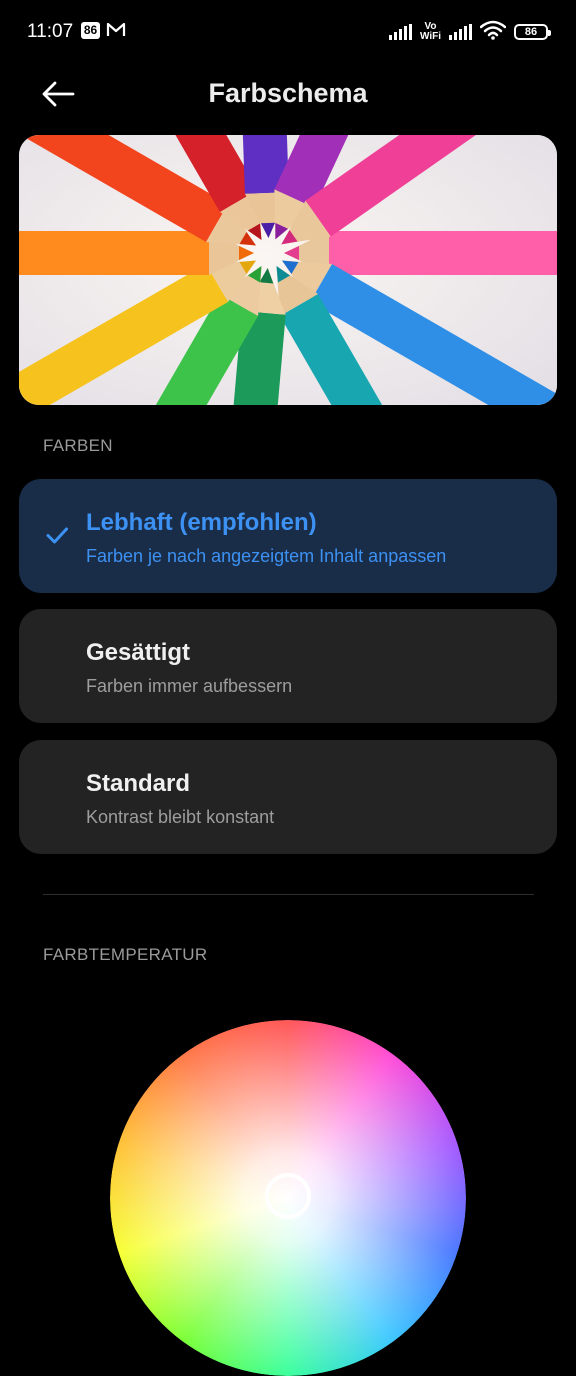  I want to click on gmail-icon, so click(116, 32).